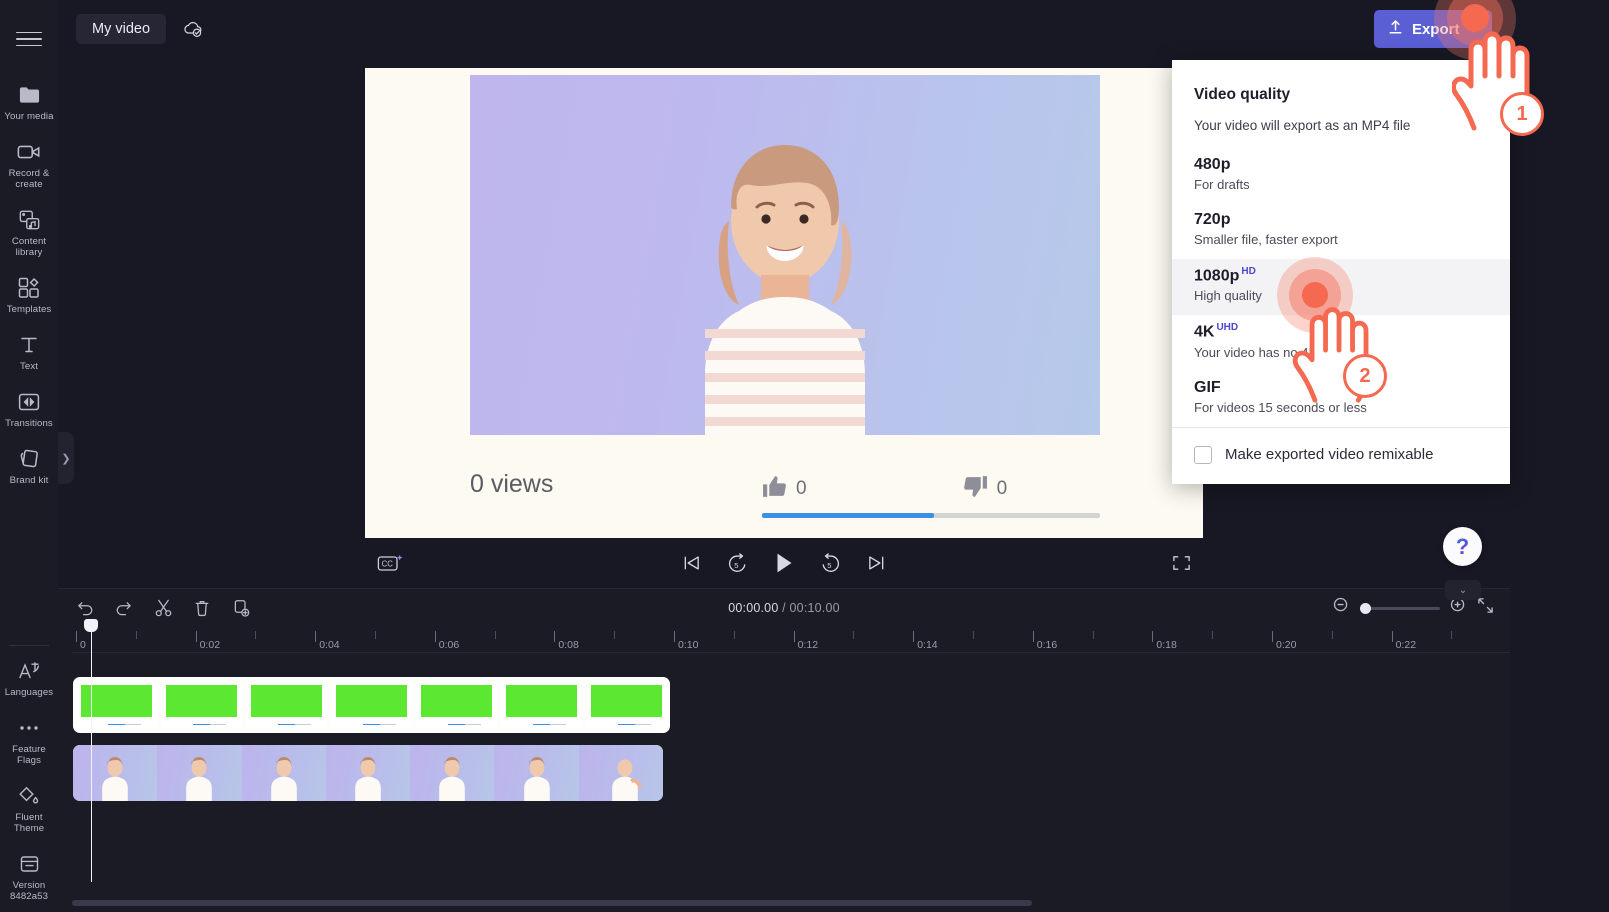  What do you see at coordinates (163, 608) in the screenshot?
I see `scissors-icon` at bounding box center [163, 608].